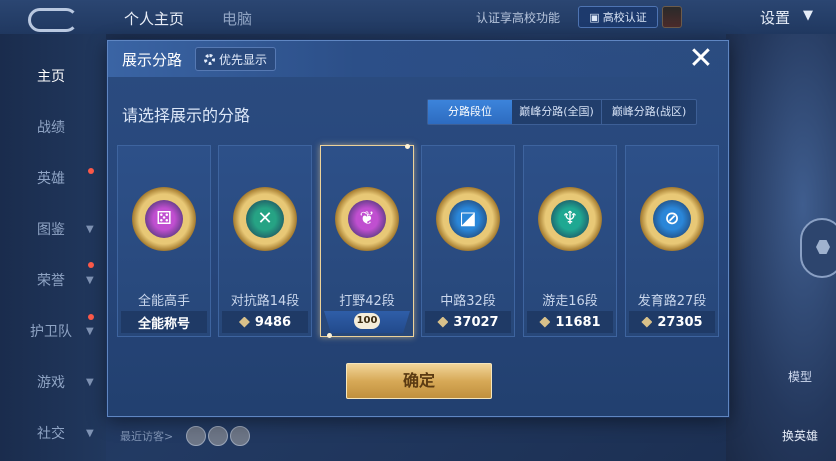 Image resolution: width=836 pixels, height=461 pixels. I want to click on confirm-button: 确定, so click(419, 381).